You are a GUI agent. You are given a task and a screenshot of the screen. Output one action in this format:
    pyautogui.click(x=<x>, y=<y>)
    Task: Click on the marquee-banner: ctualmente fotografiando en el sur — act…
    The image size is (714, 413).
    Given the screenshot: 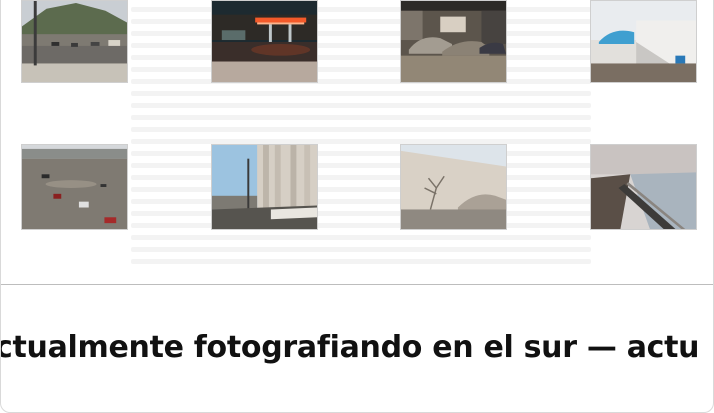 What is the action you would take?
    pyautogui.click(x=357, y=350)
    